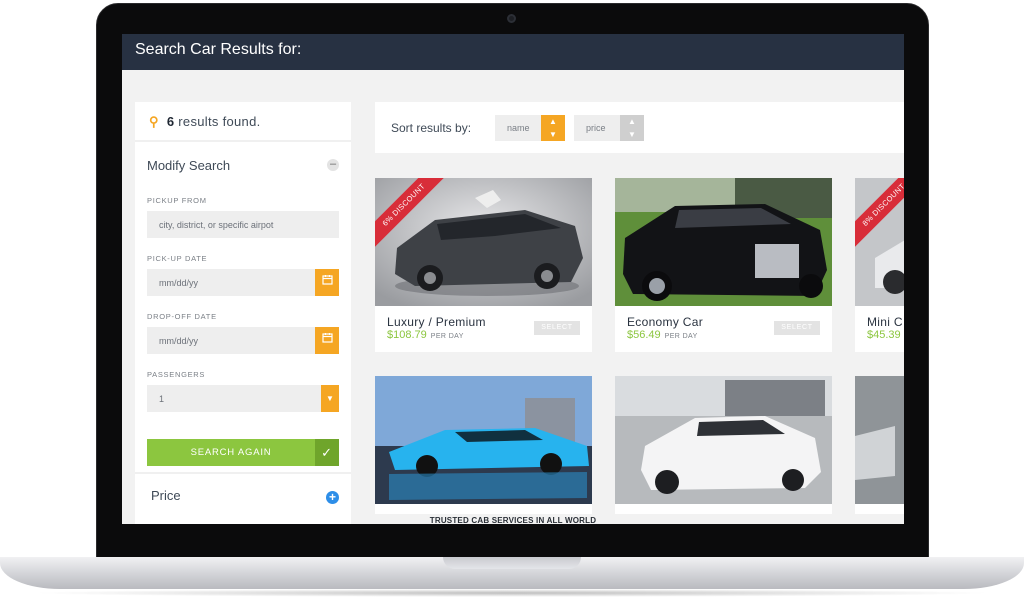 This screenshot has width=1024, height=602. What do you see at coordinates (179, 283) in the screenshot?
I see `pickup-date-placeholder: mm/dd/yy` at bounding box center [179, 283].